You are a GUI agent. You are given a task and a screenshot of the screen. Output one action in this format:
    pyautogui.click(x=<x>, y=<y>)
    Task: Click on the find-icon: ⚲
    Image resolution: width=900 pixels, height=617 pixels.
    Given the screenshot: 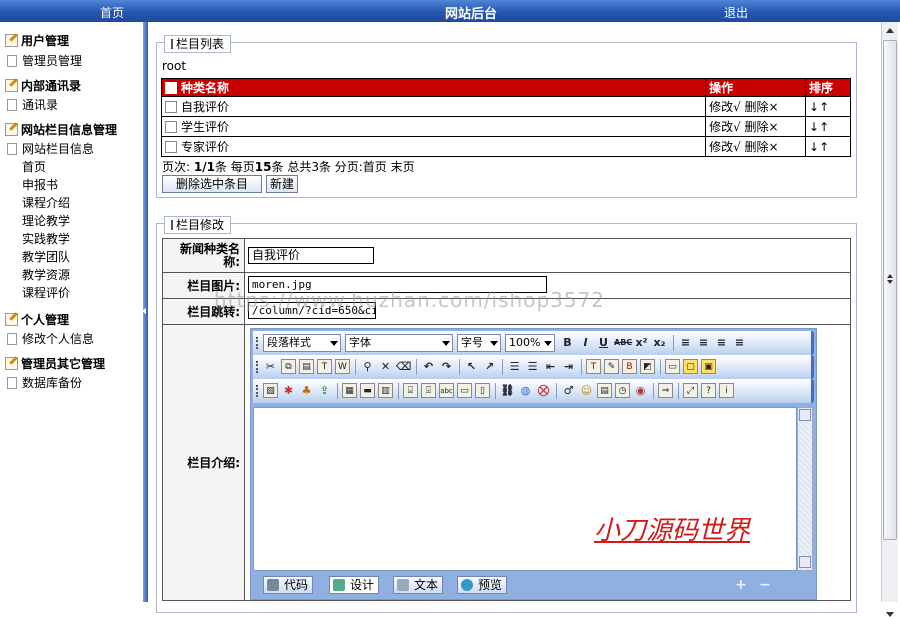 What is the action you would take?
    pyautogui.click(x=367, y=366)
    